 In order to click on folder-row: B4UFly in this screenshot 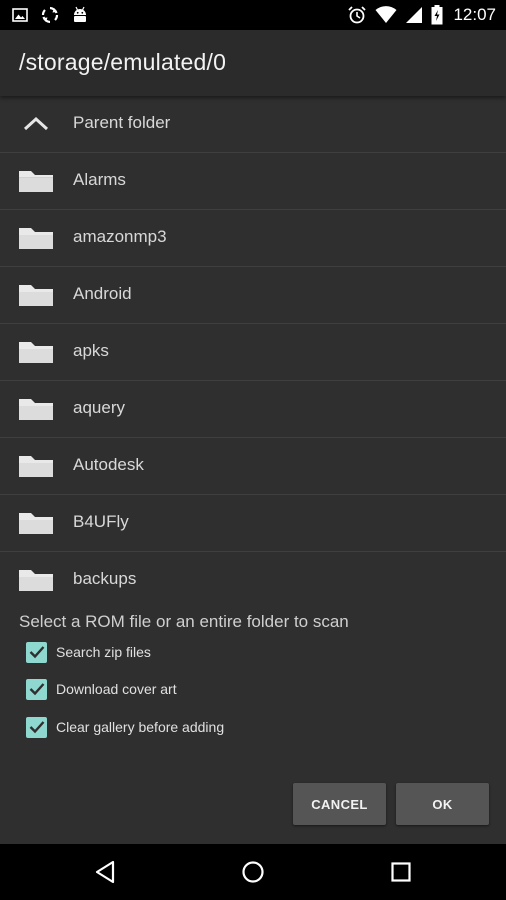, I will do `click(253, 523)`.